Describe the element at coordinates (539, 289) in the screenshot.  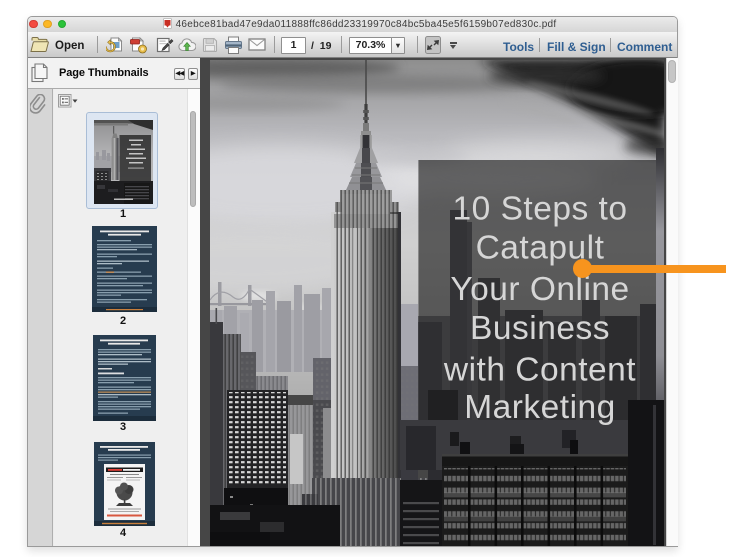
I see `svg-text: Your Online` at that location.